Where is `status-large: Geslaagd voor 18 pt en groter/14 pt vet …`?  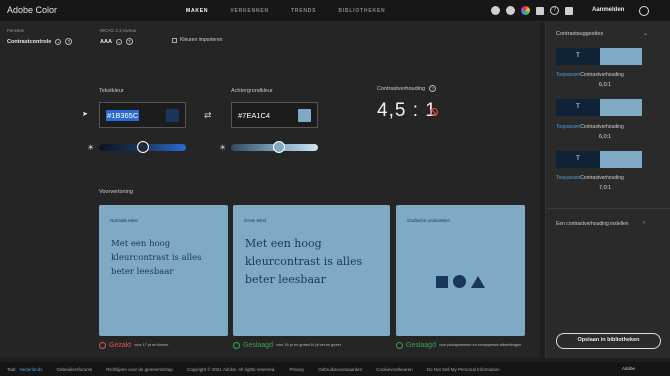 status-large: Geslaagd voor 18 pt en groter/14 pt vet … is located at coordinates (287, 345).